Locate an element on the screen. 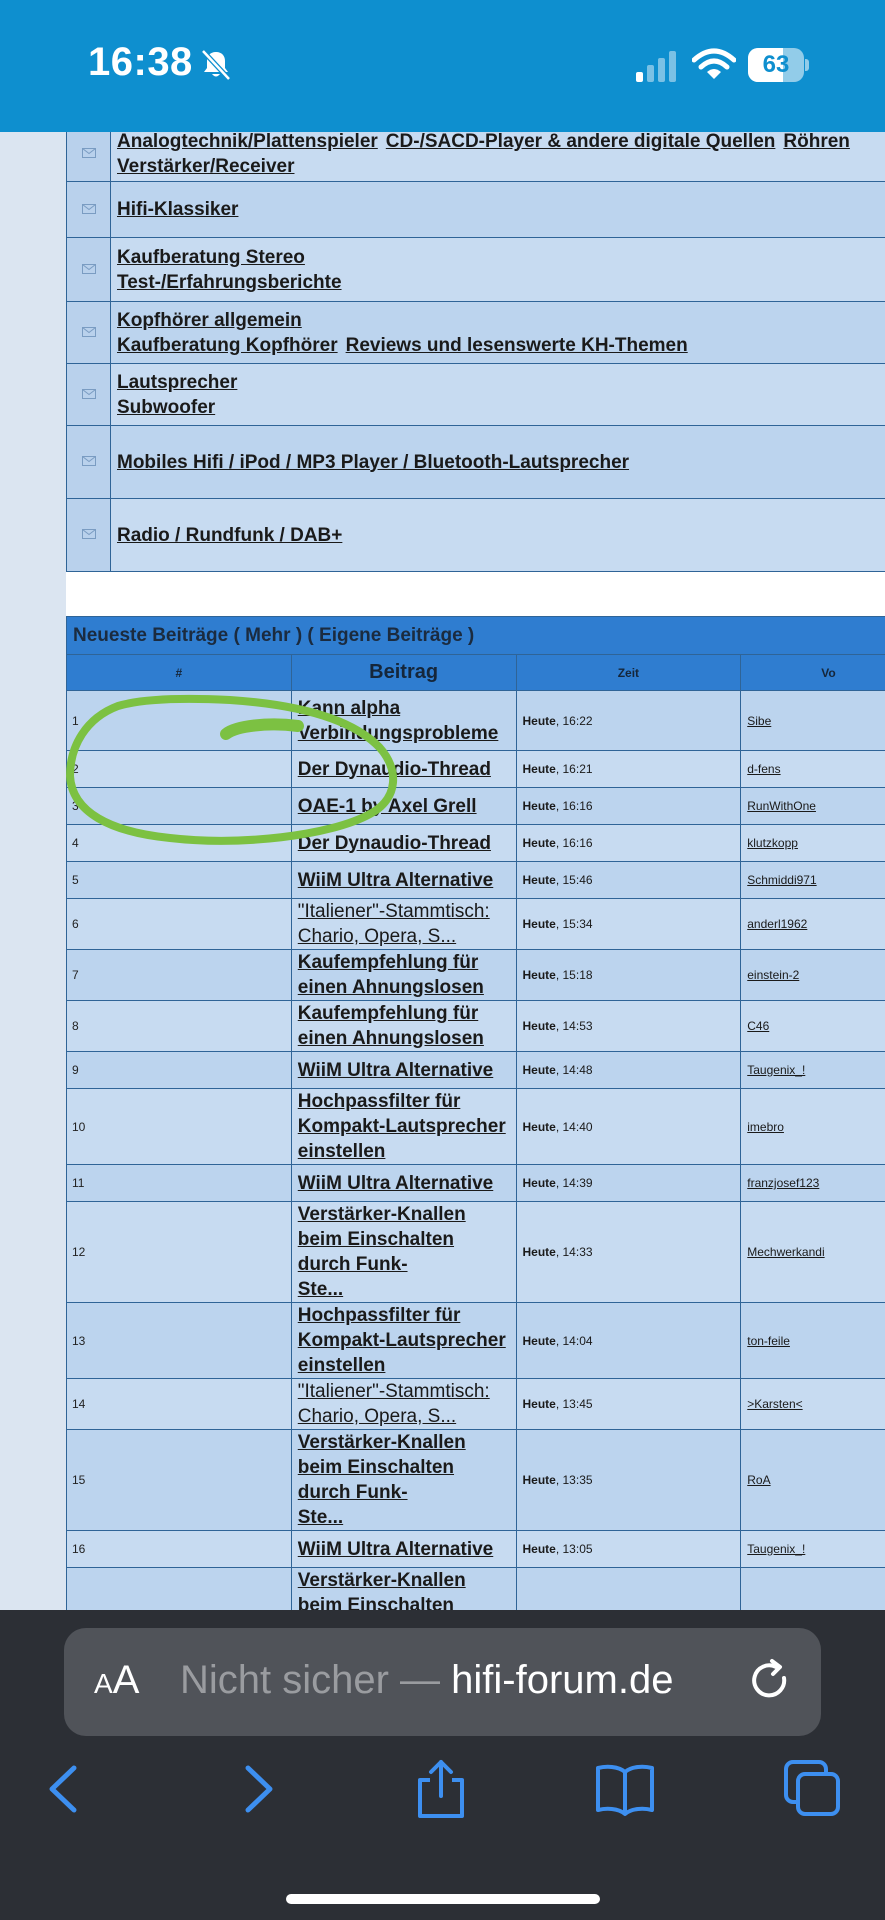 The width and height of the screenshot is (885, 1920). forum-link: Kaufberatung Stereo is located at coordinates (211, 257).